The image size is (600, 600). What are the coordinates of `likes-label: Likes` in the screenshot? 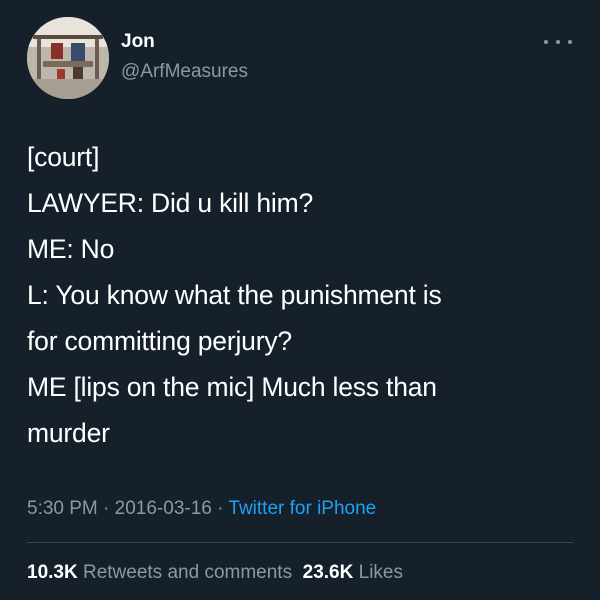 It's located at (378, 572).